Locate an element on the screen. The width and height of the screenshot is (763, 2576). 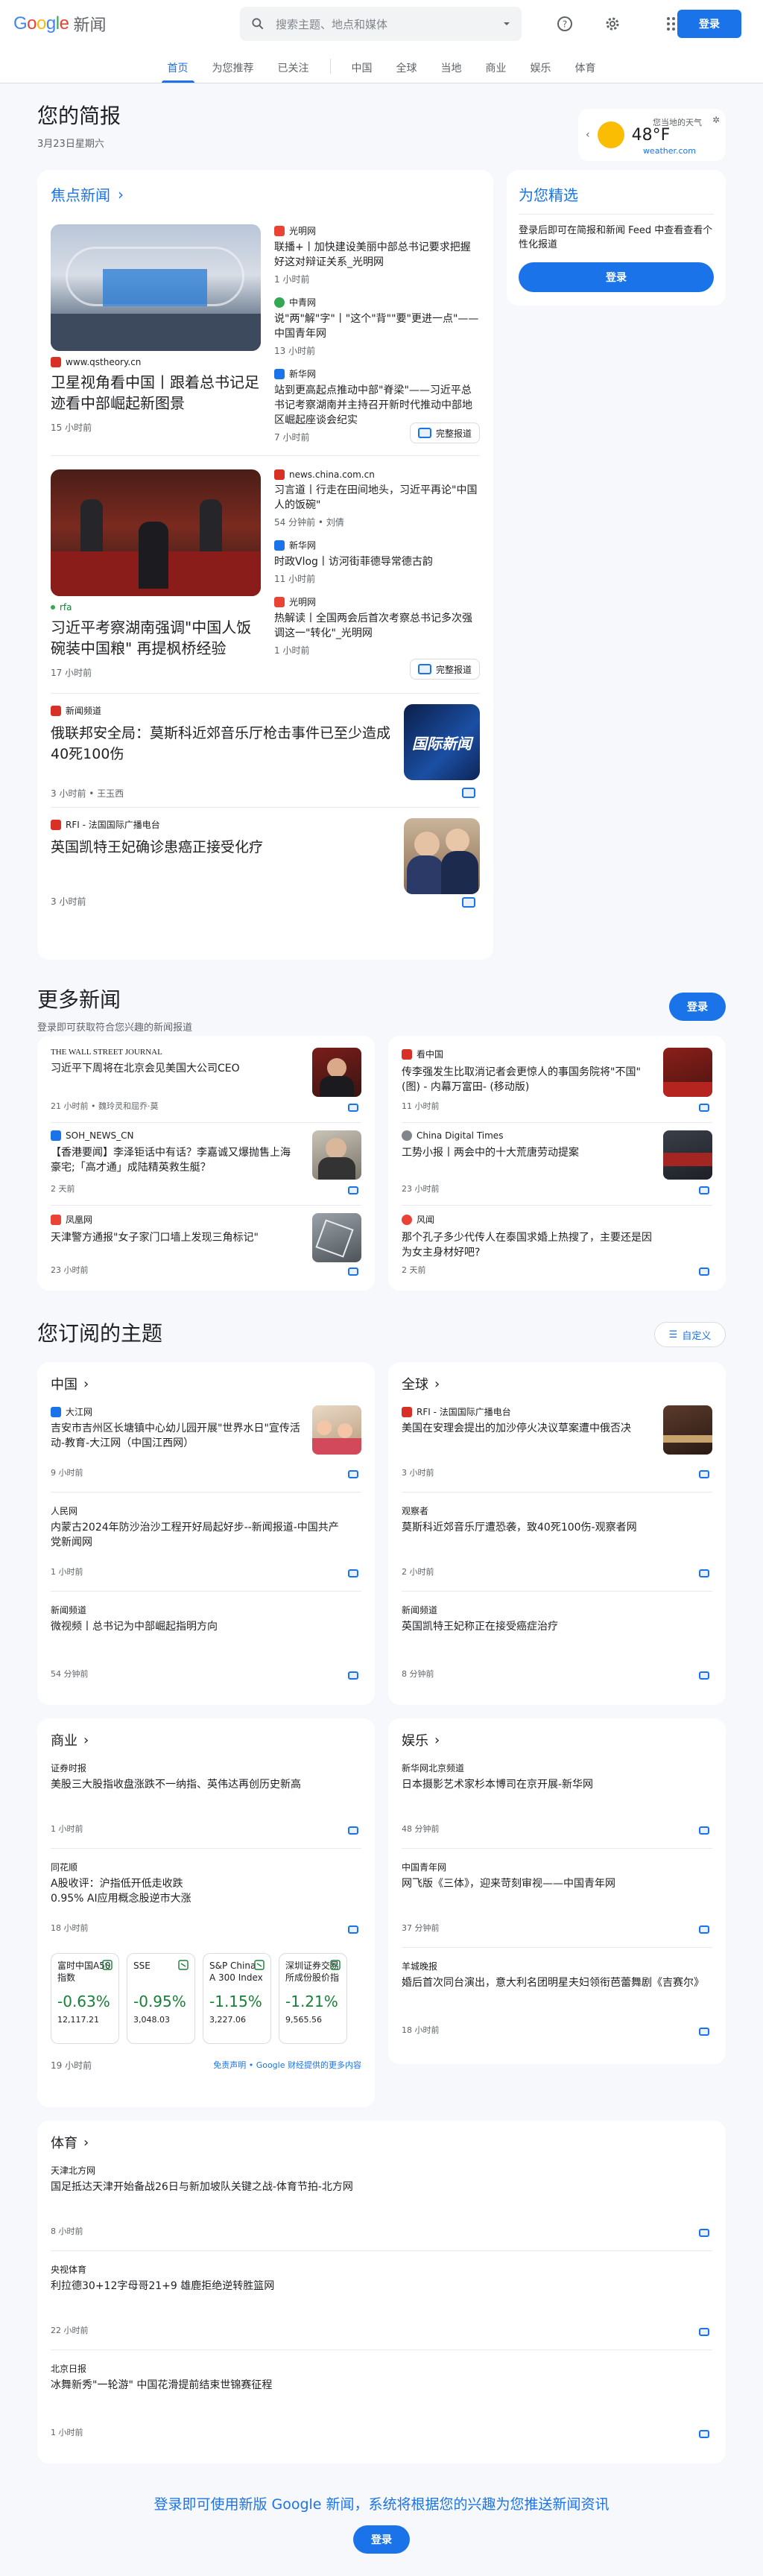
topic-item-headline: 微视频丨总书记为中部崛起指明方向 is located at coordinates (206, 1627).